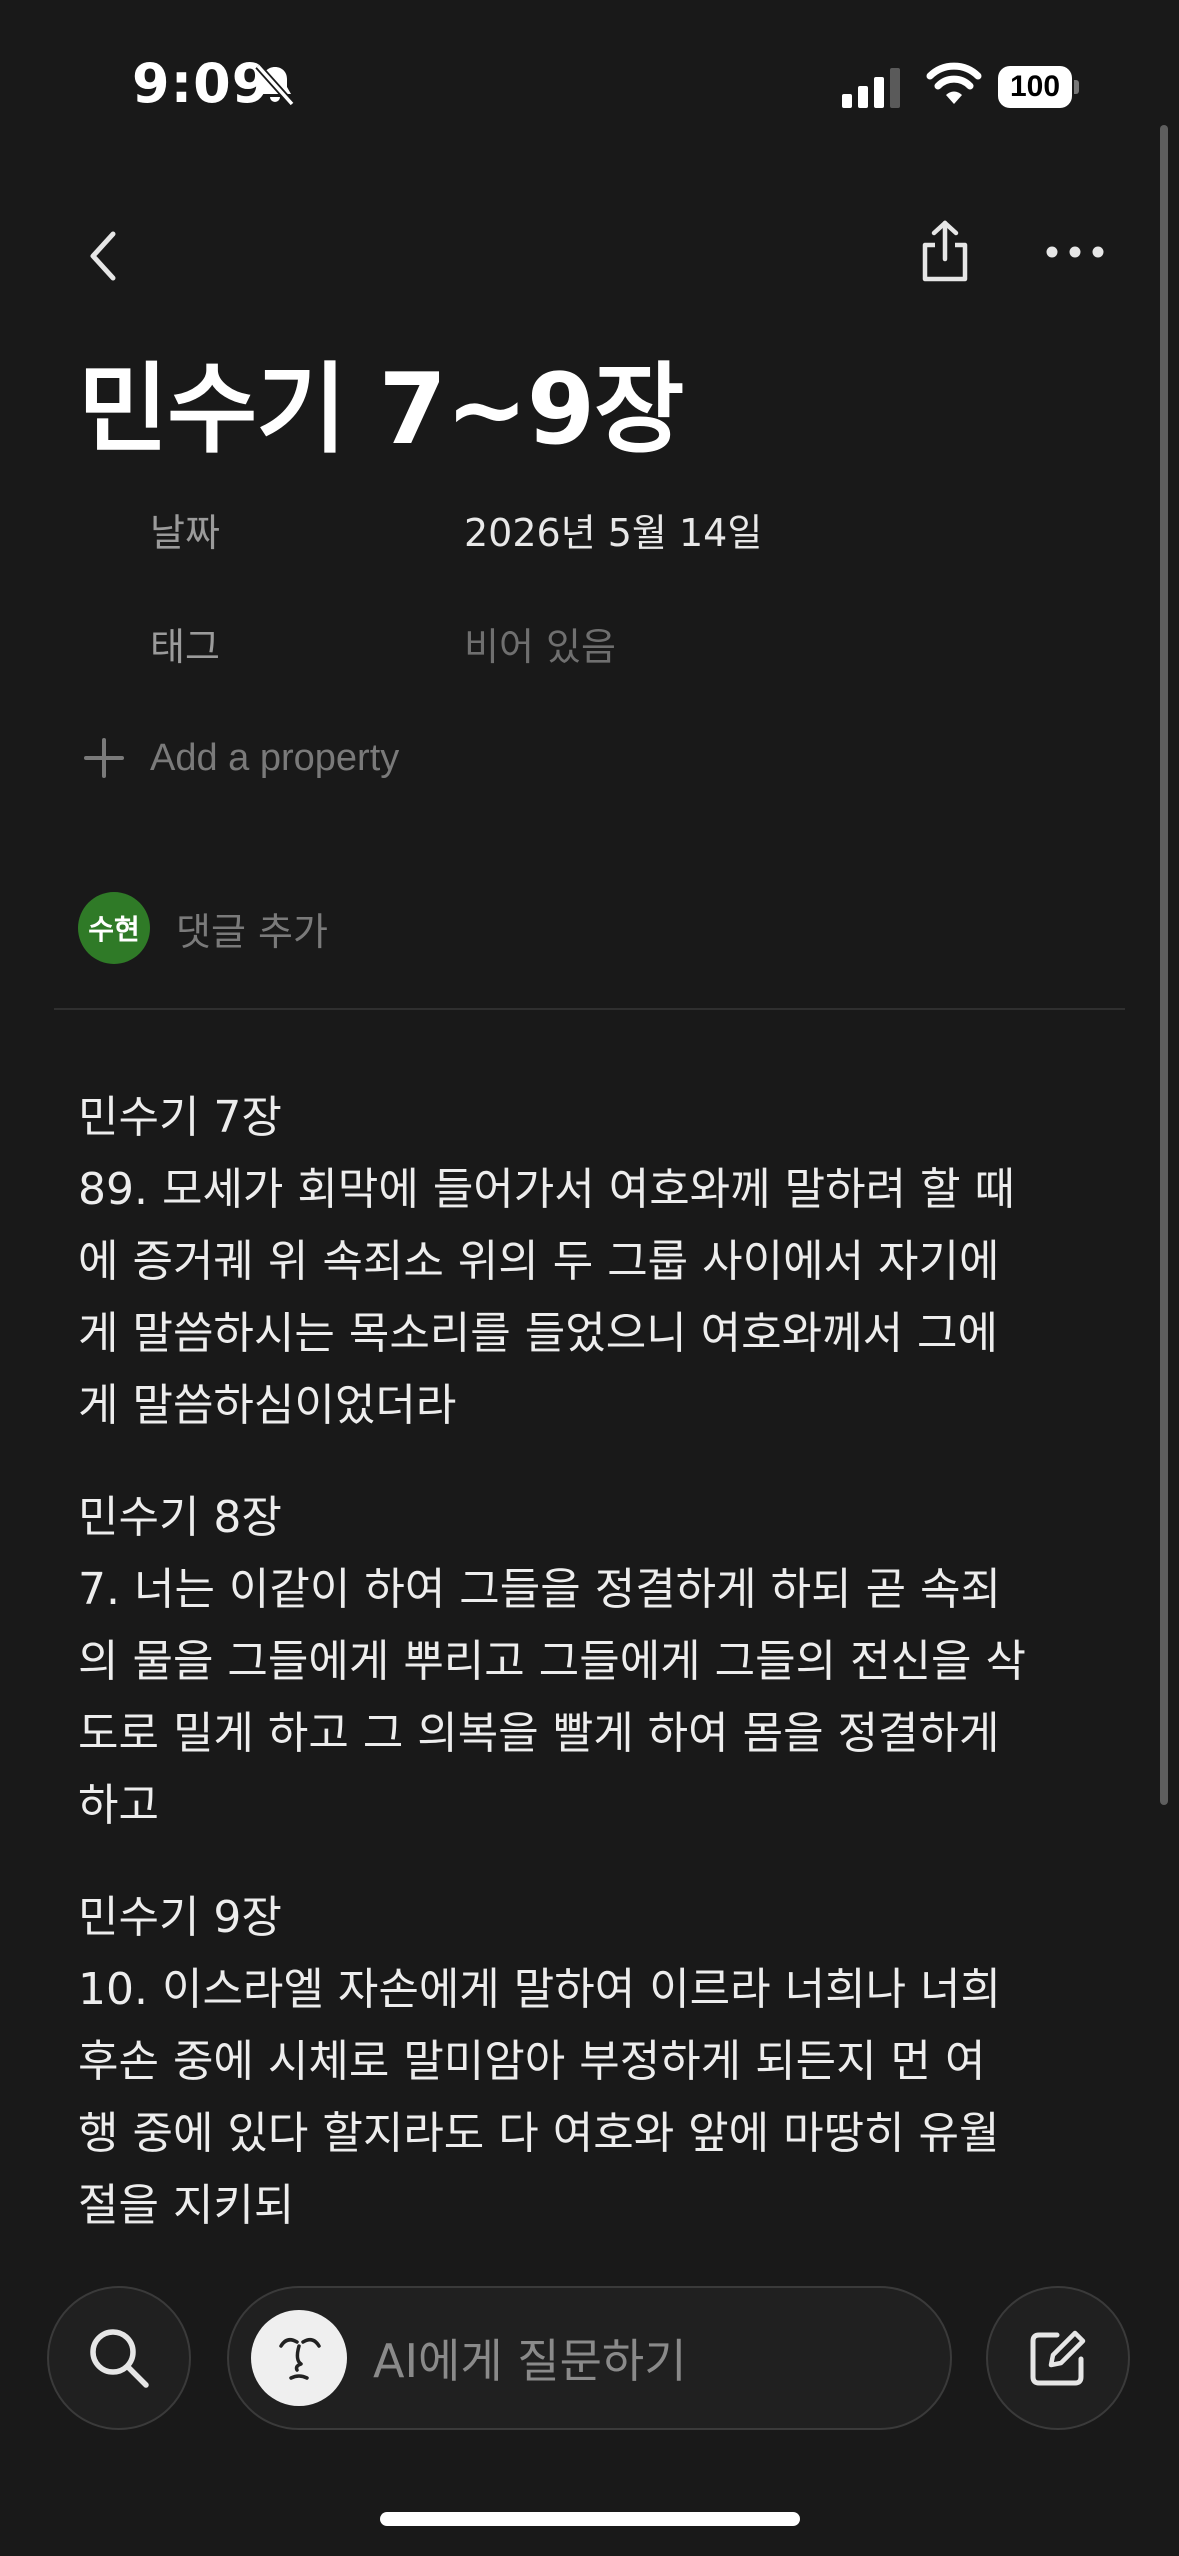  Describe the element at coordinates (613, 529) in the screenshot. I see `property-value-date: 2026년 5월 14일` at that location.